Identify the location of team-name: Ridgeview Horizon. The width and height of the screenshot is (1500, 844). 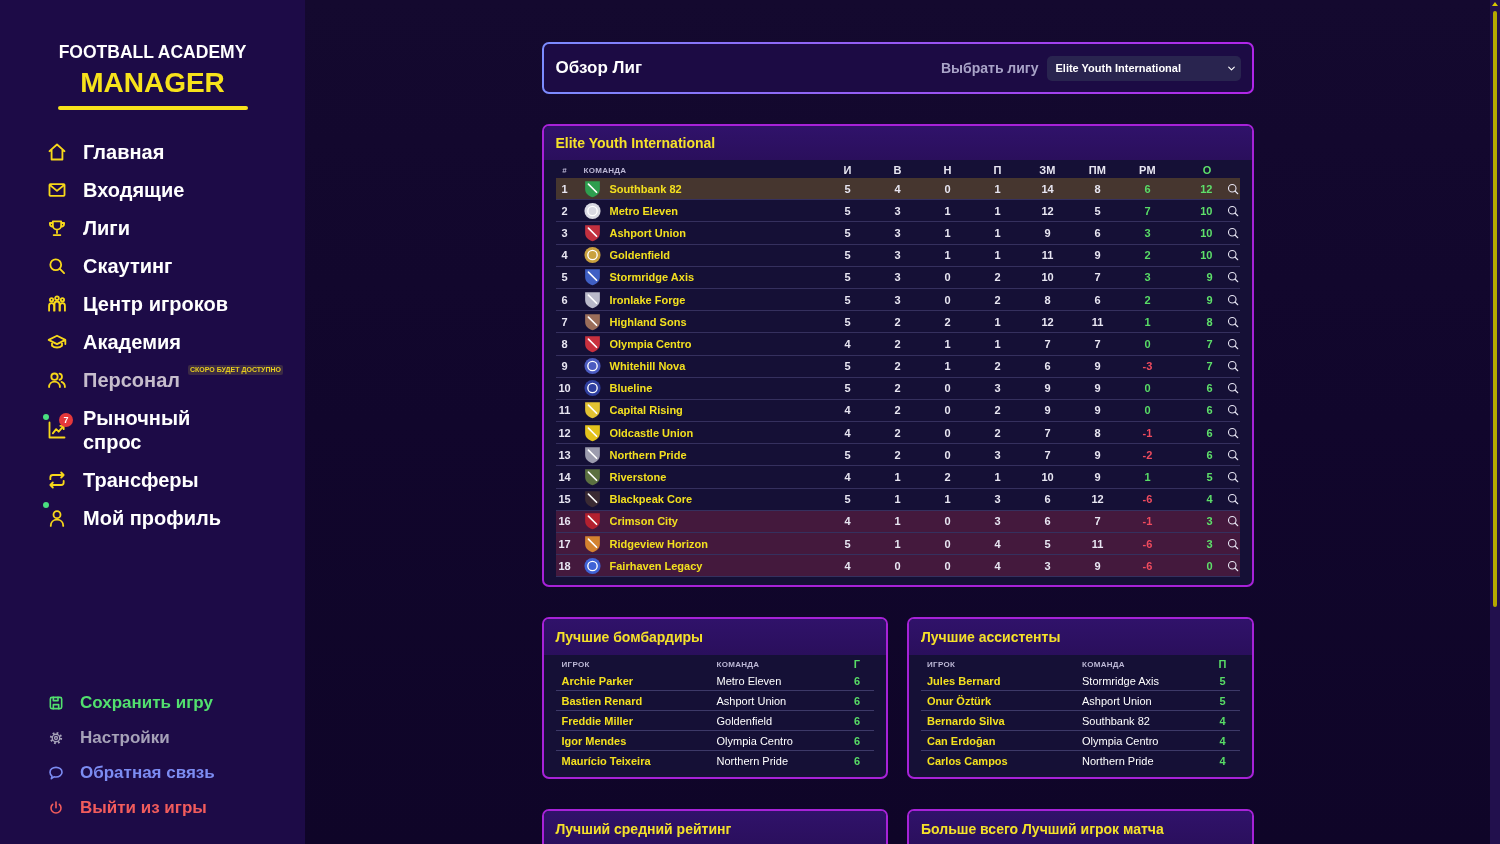
(658, 543).